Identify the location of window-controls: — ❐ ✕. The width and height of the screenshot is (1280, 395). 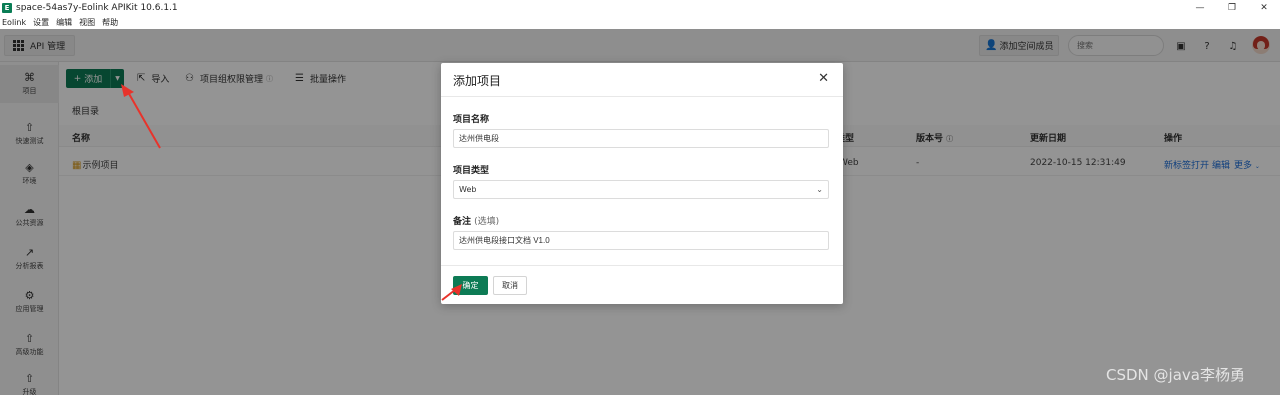
(1232, 8).